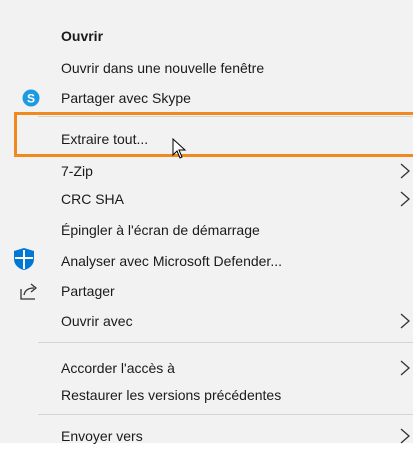 This screenshot has width=413, height=451. What do you see at coordinates (118, 368) in the screenshot?
I see `menu-item-label: Accorder l'accès à` at bounding box center [118, 368].